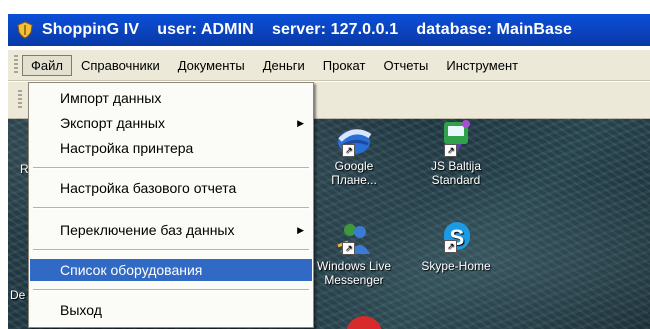  Describe the element at coordinates (120, 65) in the screenshot. I see `menu-directories: Справочники` at that location.